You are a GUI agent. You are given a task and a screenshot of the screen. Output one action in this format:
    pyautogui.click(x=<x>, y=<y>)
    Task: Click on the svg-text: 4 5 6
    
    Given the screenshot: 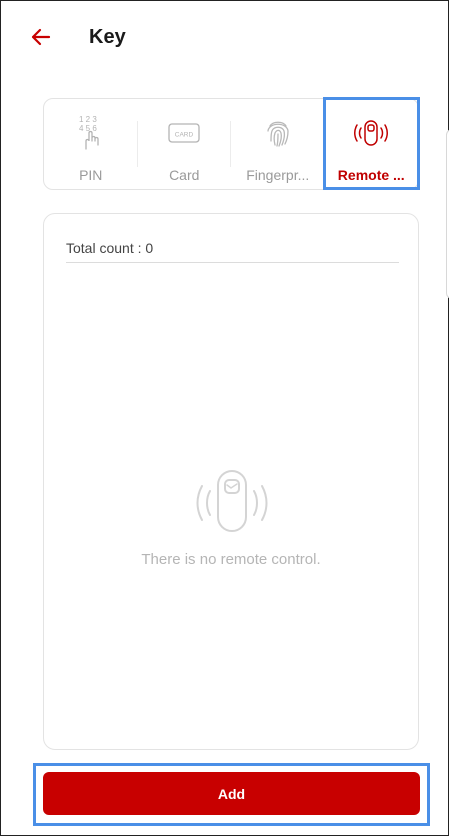 What is the action you would take?
    pyautogui.click(x=88, y=128)
    